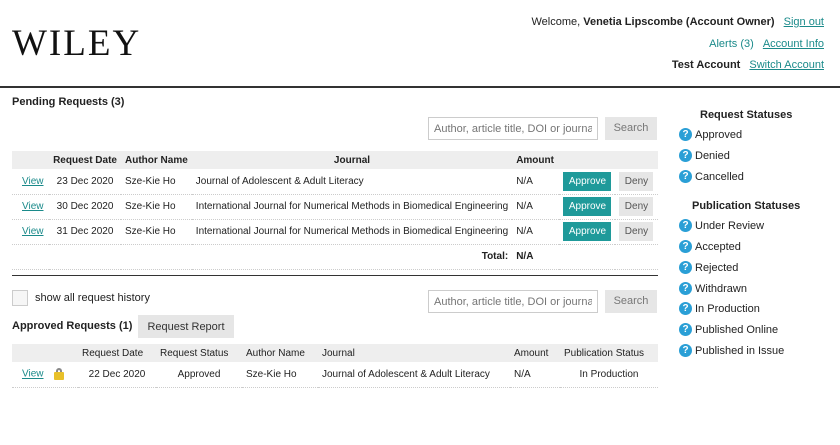 This screenshot has height=445, width=840. What do you see at coordinates (717, 267) in the screenshot?
I see `legend-item-label: Rejected` at bounding box center [717, 267].